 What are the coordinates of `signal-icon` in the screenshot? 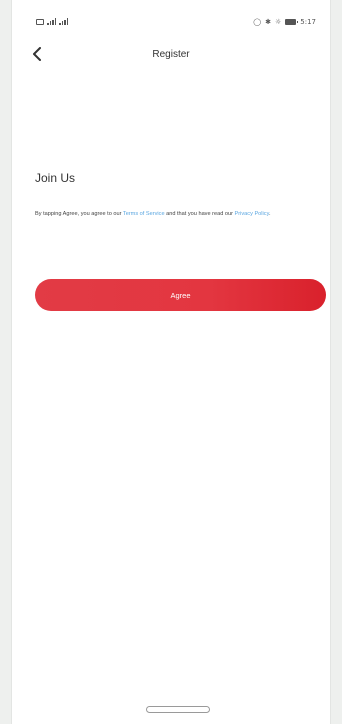 It's located at (51, 21).